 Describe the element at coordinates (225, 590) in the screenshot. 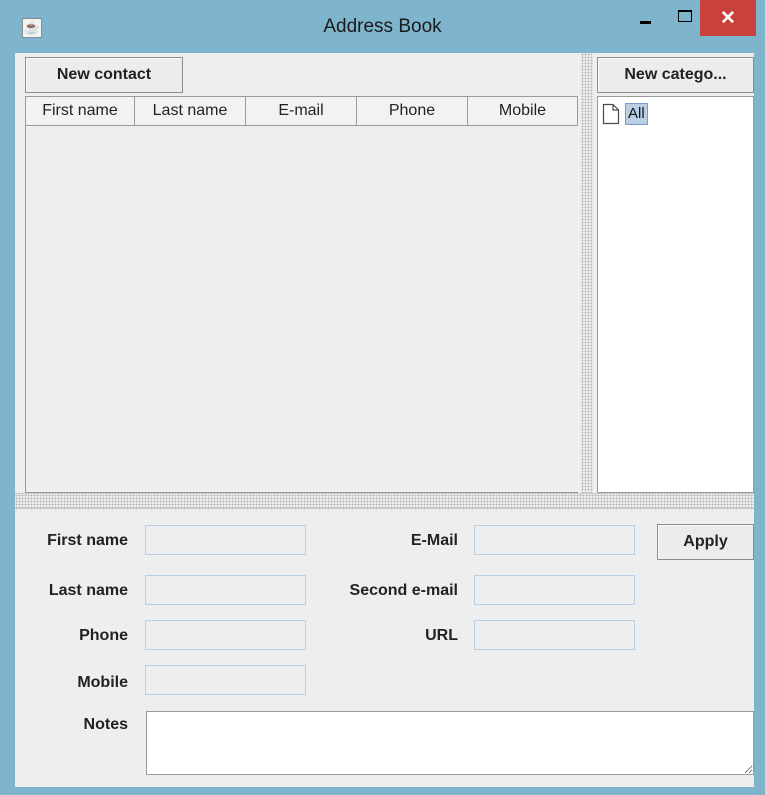

I see `last-name-field` at that location.